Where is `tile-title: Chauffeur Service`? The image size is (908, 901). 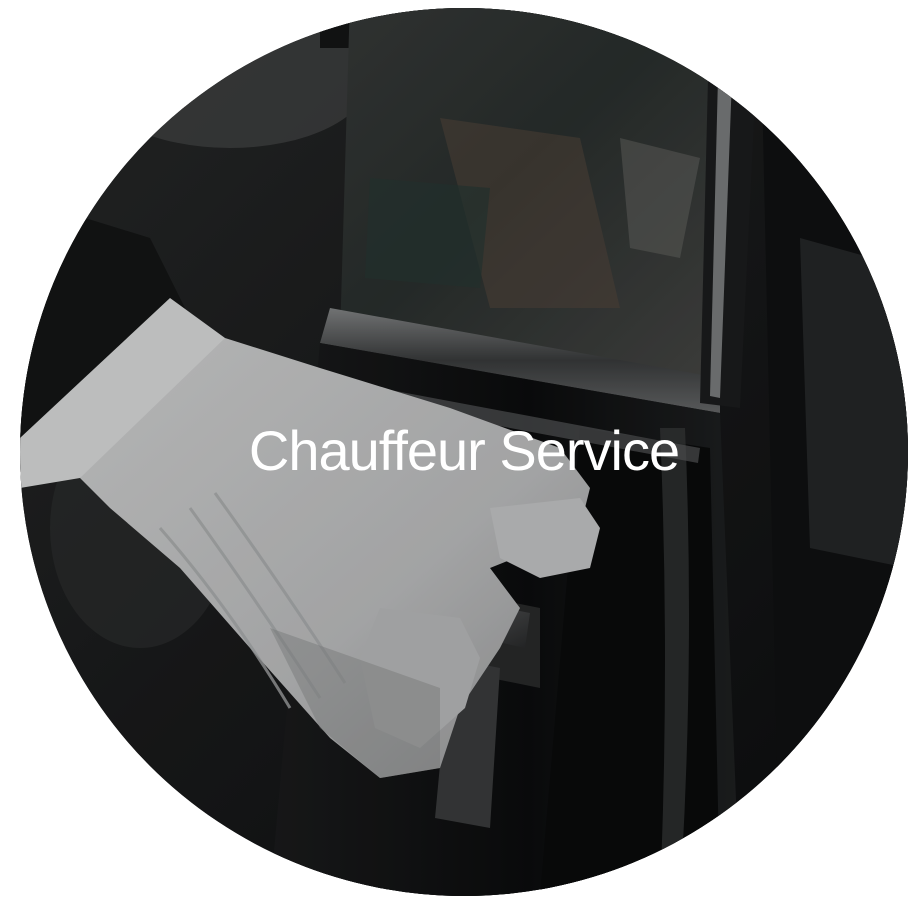
tile-title: Chauffeur Service is located at coordinates (464, 450).